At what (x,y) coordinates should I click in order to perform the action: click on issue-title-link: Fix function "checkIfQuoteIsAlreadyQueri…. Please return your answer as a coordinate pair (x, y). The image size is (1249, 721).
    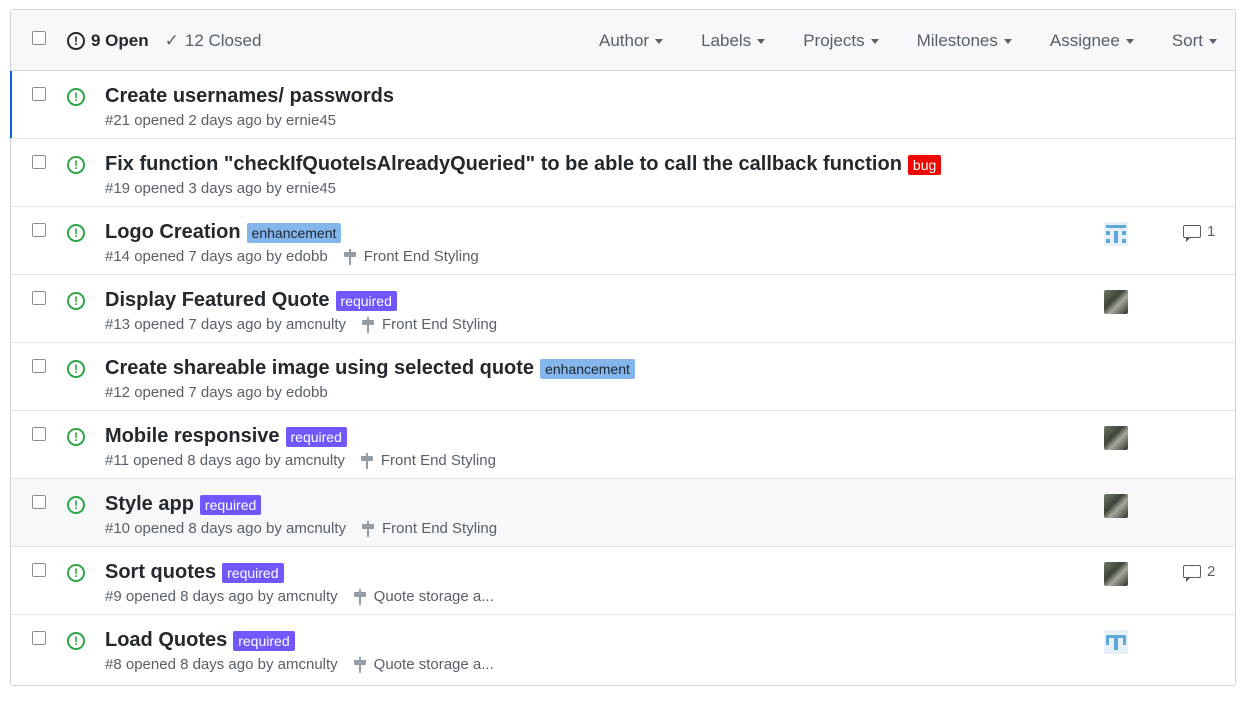
    Looking at the image, I should click on (503, 164).